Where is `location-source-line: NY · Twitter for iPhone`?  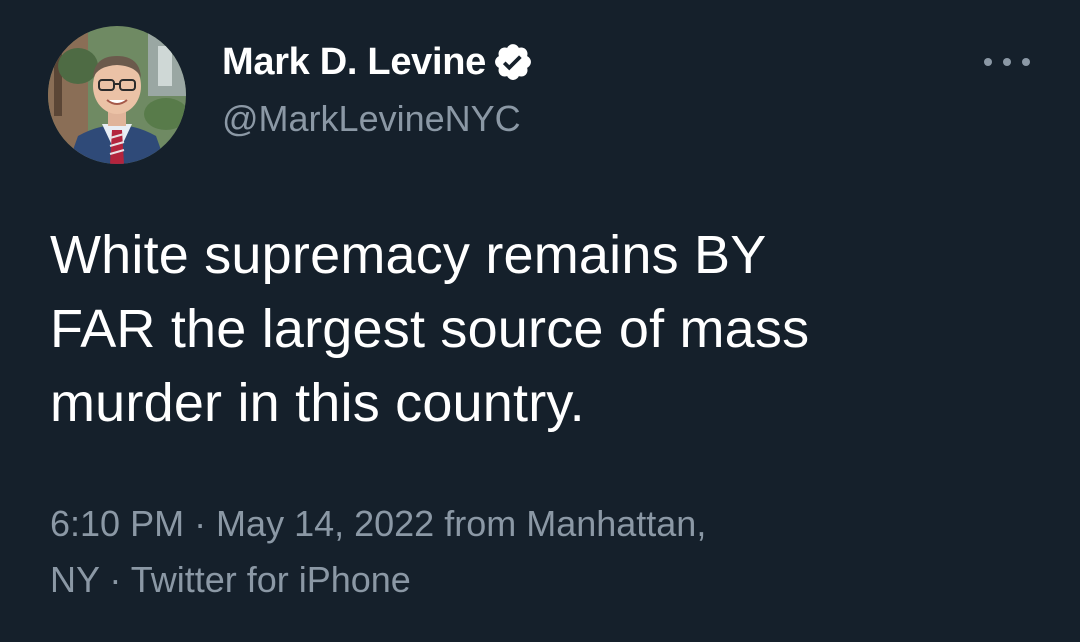 location-source-line: NY · Twitter for iPhone is located at coordinates (530, 580).